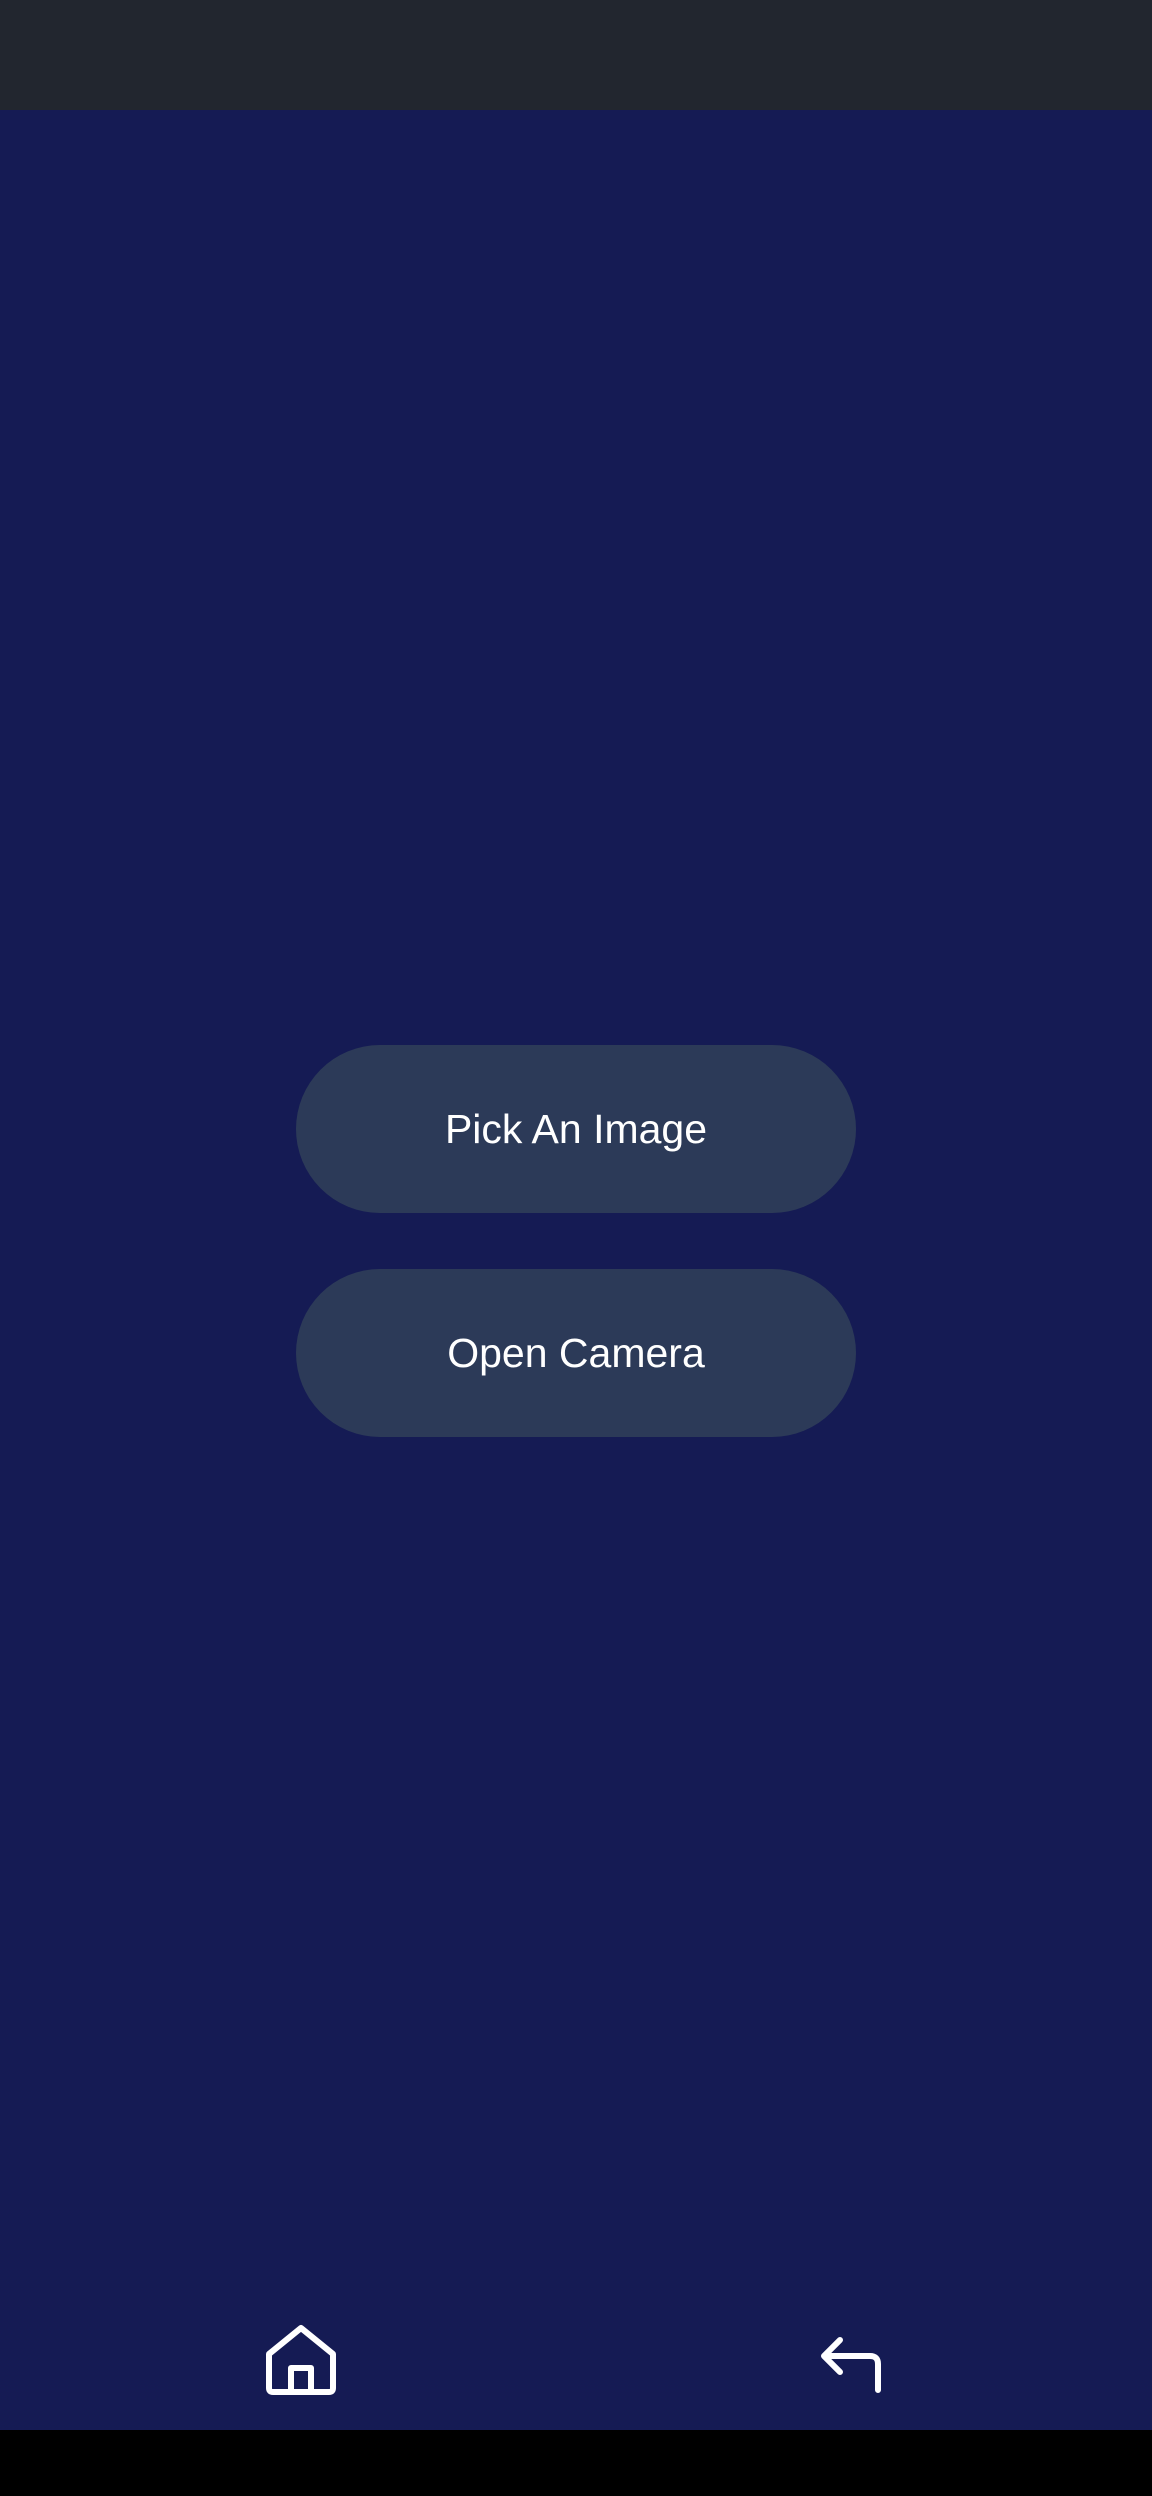 This screenshot has height=2496, width=1152. I want to click on pick-image-button: Pick An Image, so click(576, 1129).